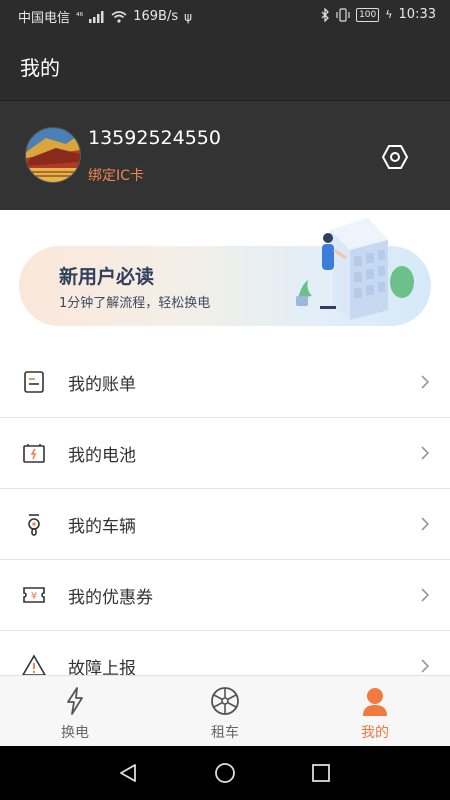  Describe the element at coordinates (34, 382) in the screenshot. I see `bill-icon` at that location.